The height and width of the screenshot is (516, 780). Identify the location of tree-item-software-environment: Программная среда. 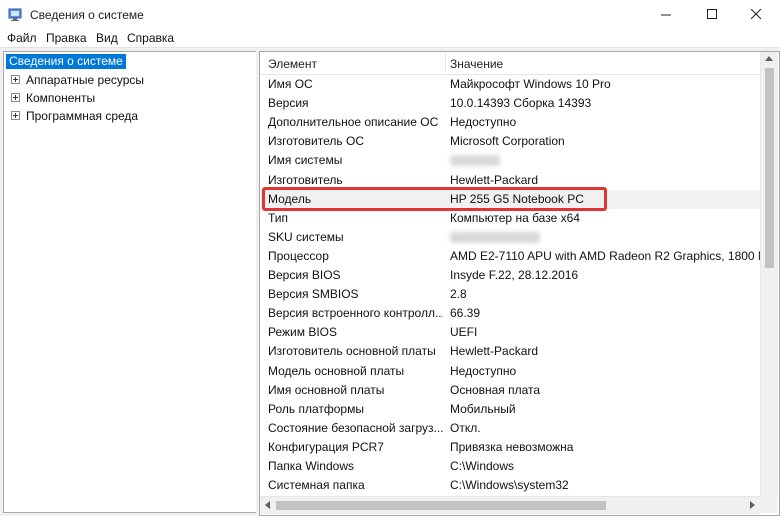
(74, 116).